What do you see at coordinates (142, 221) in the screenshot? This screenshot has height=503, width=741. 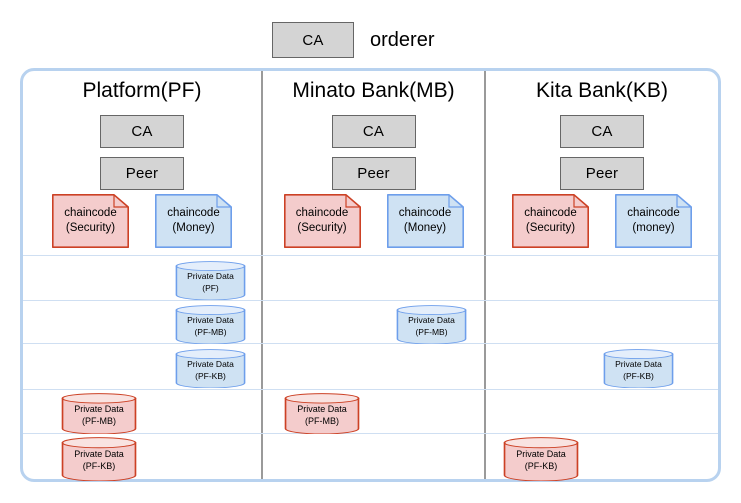 I see `chaincode-row-platform: chaincode (Security) chaincode (Money)` at bounding box center [142, 221].